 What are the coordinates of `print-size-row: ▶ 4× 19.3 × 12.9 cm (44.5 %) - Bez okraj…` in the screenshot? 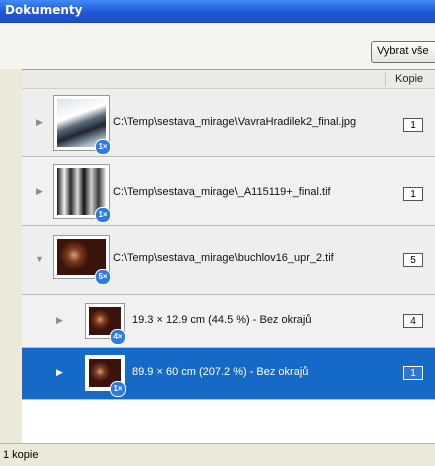 It's located at (228, 321).